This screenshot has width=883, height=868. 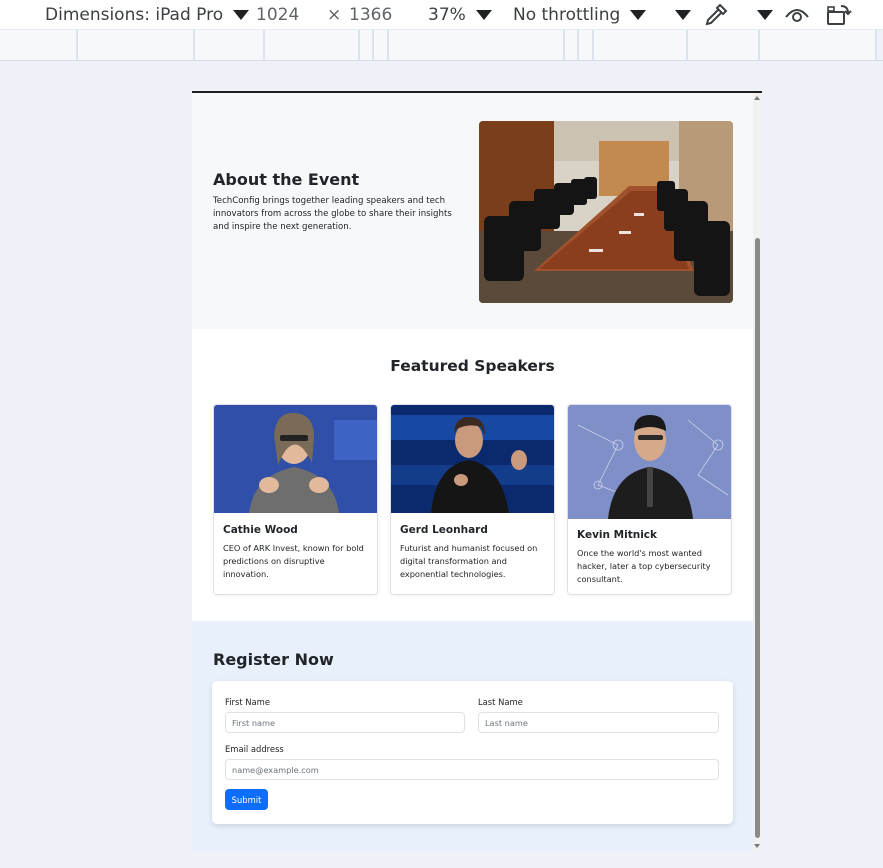 What do you see at coordinates (757, 846) in the screenshot?
I see `scroll-down-icon` at bounding box center [757, 846].